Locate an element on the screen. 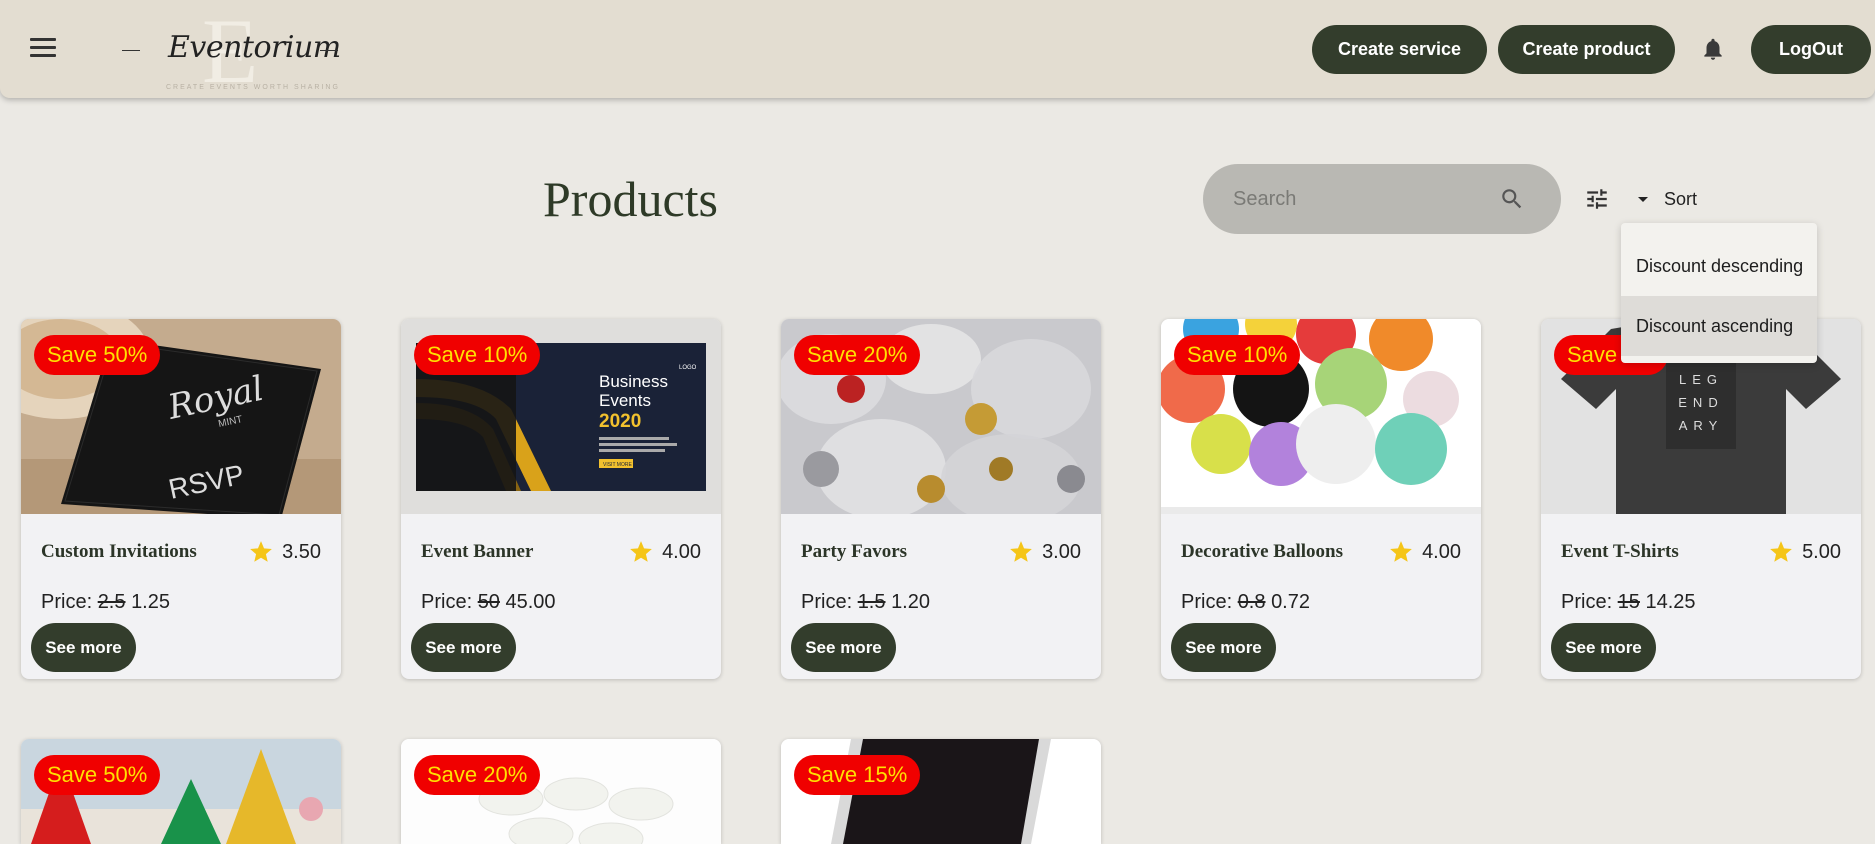  product-price: Price: 0.8 0.72 is located at coordinates (1245, 602).